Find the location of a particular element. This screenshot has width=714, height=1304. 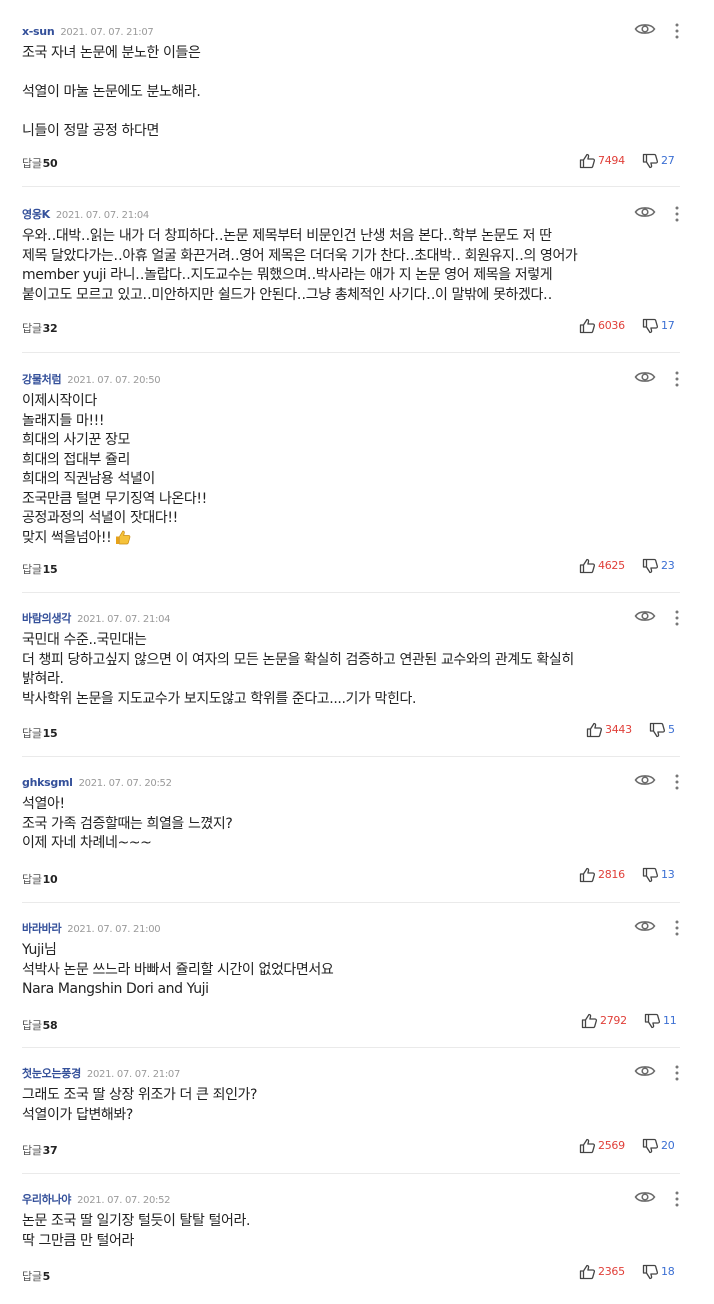

dislike-count: 5 is located at coordinates (671, 729).